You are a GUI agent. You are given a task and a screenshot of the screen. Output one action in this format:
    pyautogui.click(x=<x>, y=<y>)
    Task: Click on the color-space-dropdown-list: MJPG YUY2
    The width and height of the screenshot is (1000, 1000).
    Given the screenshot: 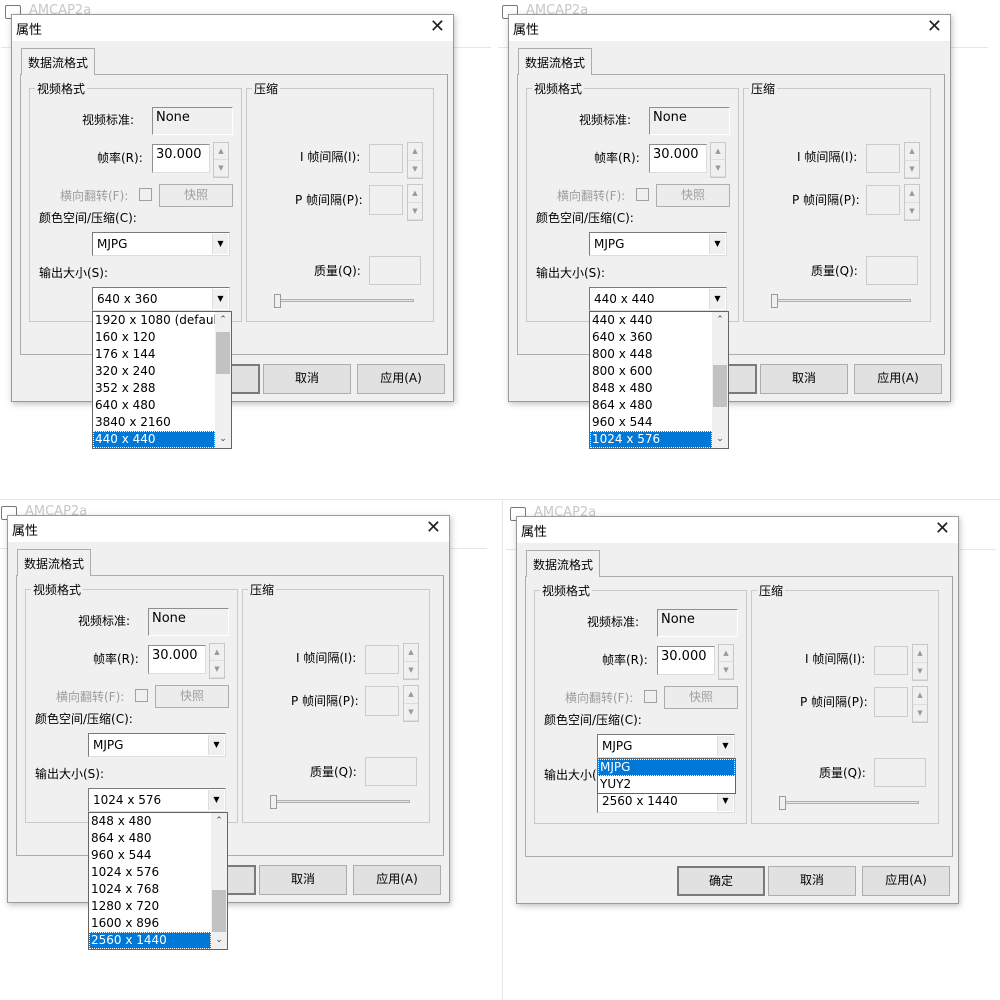 What is the action you would take?
    pyautogui.click(x=666, y=776)
    